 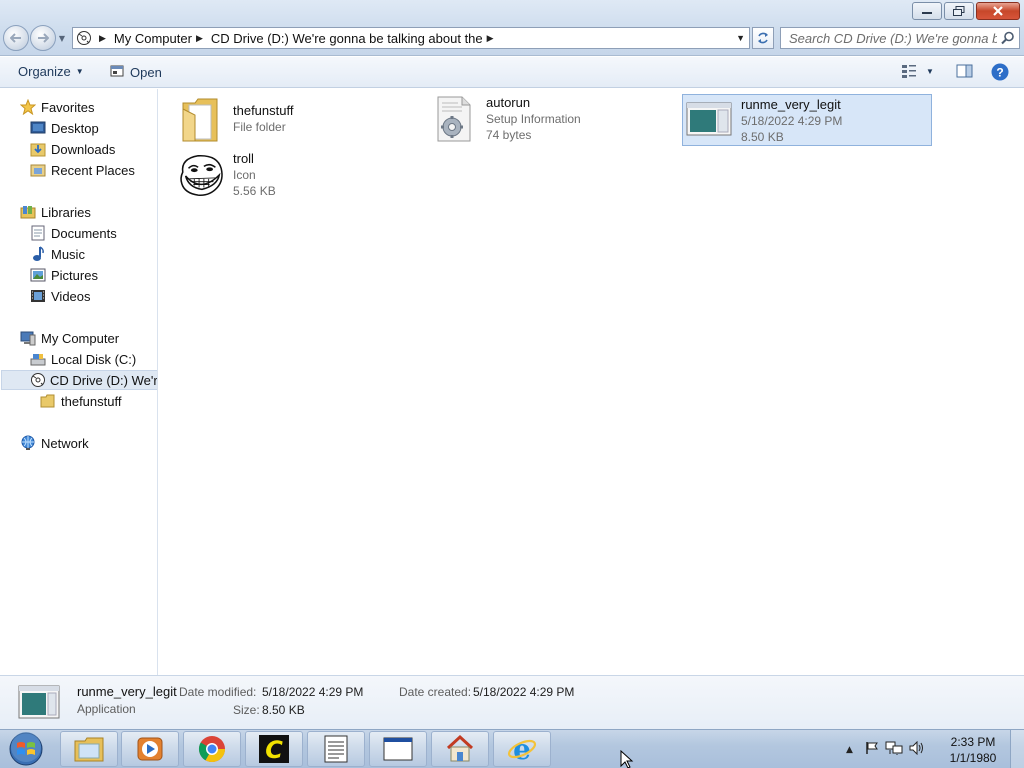 What do you see at coordinates (84, 233) in the screenshot?
I see `nav-documents-label: Documents` at bounding box center [84, 233].